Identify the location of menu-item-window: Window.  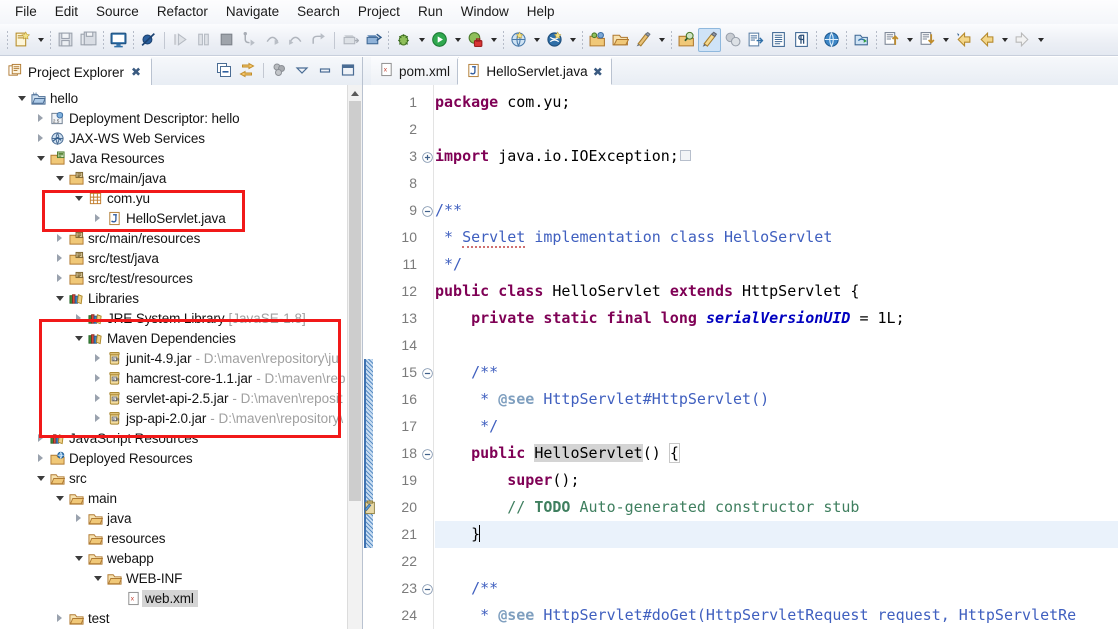
(485, 12).